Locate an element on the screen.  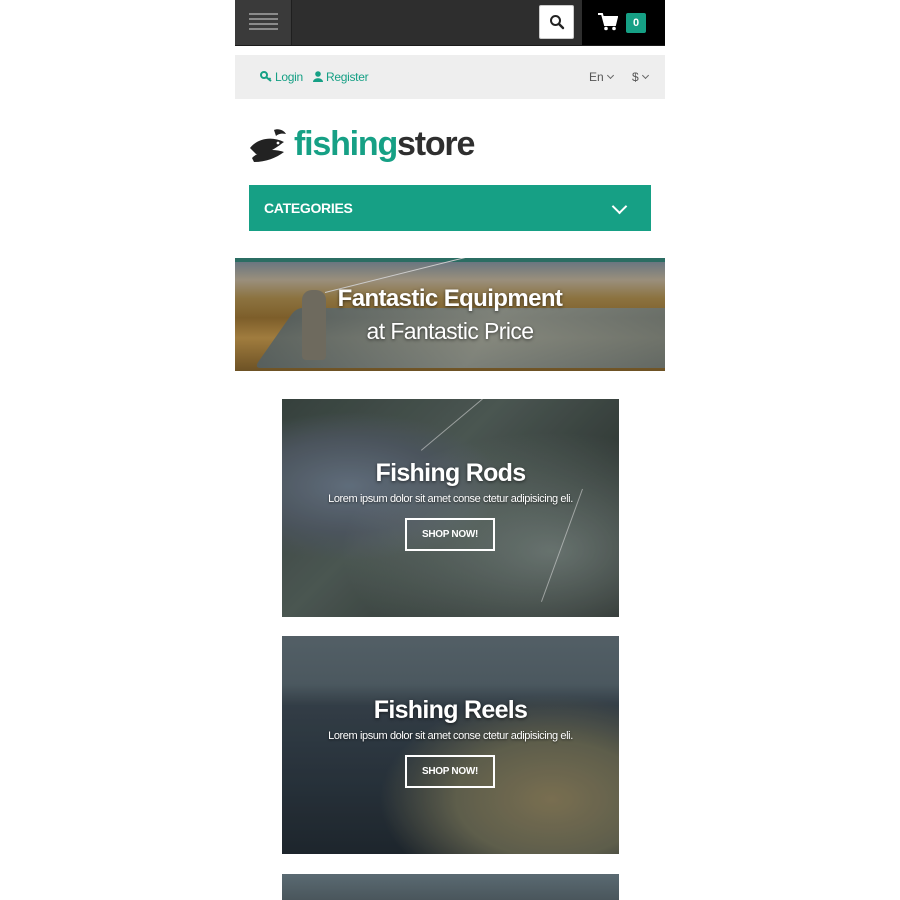
cart-count-badge: 0 is located at coordinates (636, 23).